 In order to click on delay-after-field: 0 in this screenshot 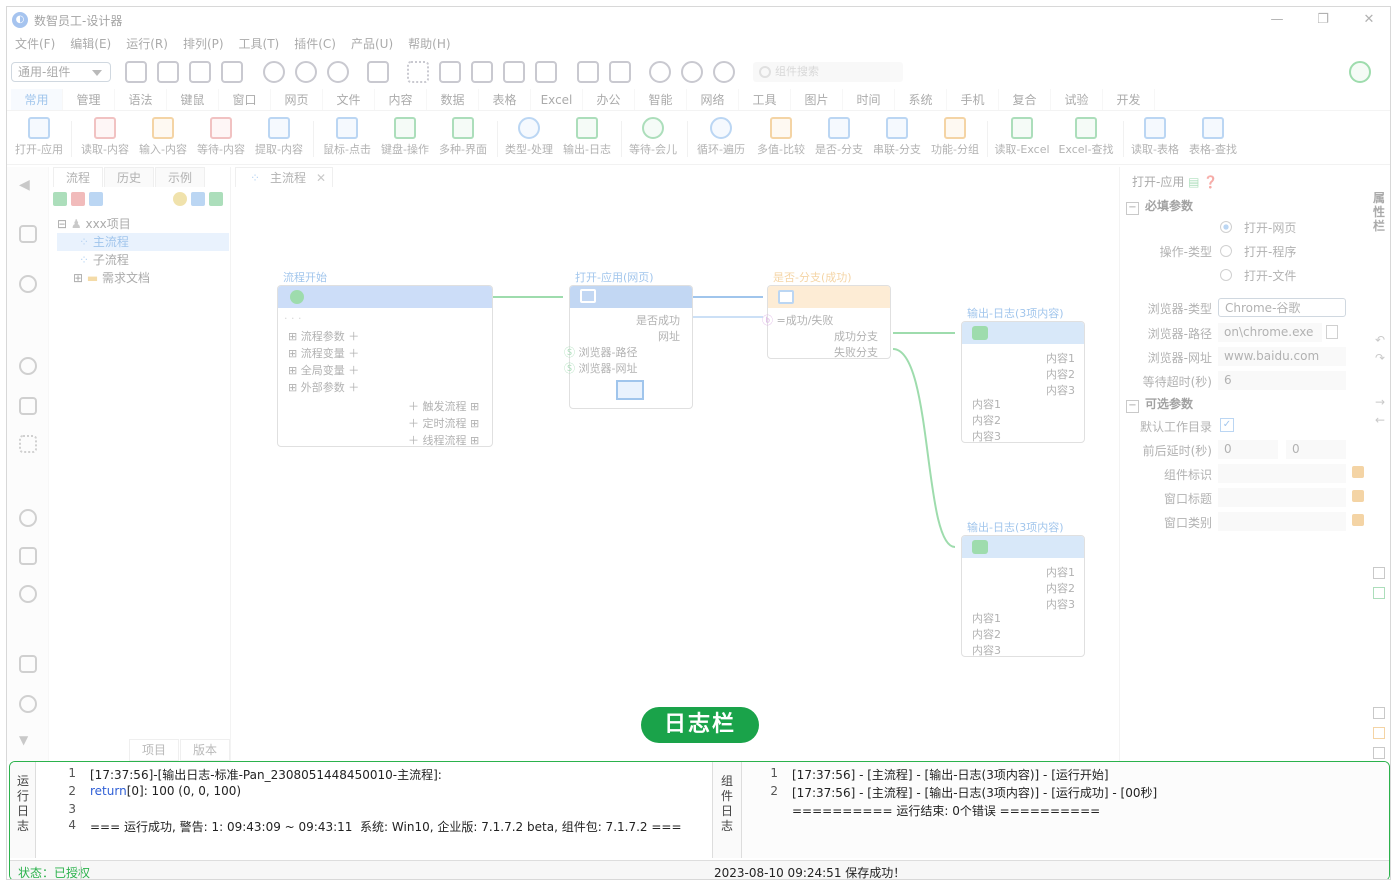, I will do `click(1316, 449)`.